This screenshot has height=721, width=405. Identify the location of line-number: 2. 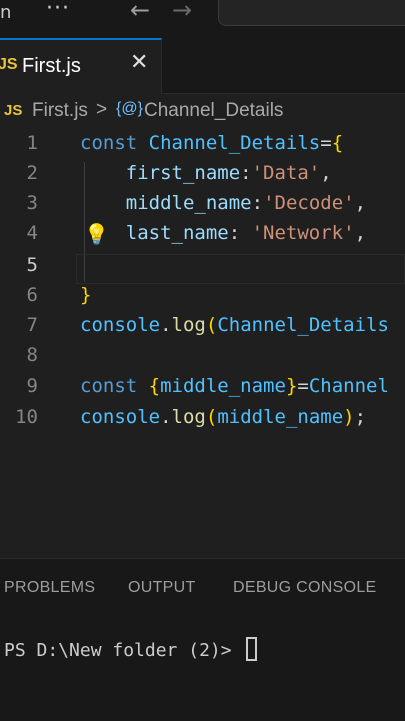
(32, 173).